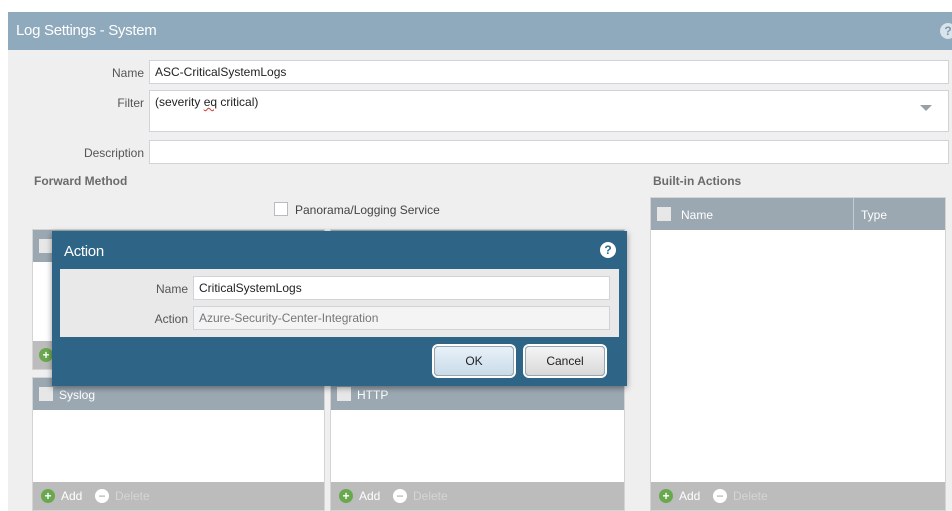 The image size is (952, 511). I want to click on action-type-field: Azure-Security-Center-Integration, so click(401, 318).